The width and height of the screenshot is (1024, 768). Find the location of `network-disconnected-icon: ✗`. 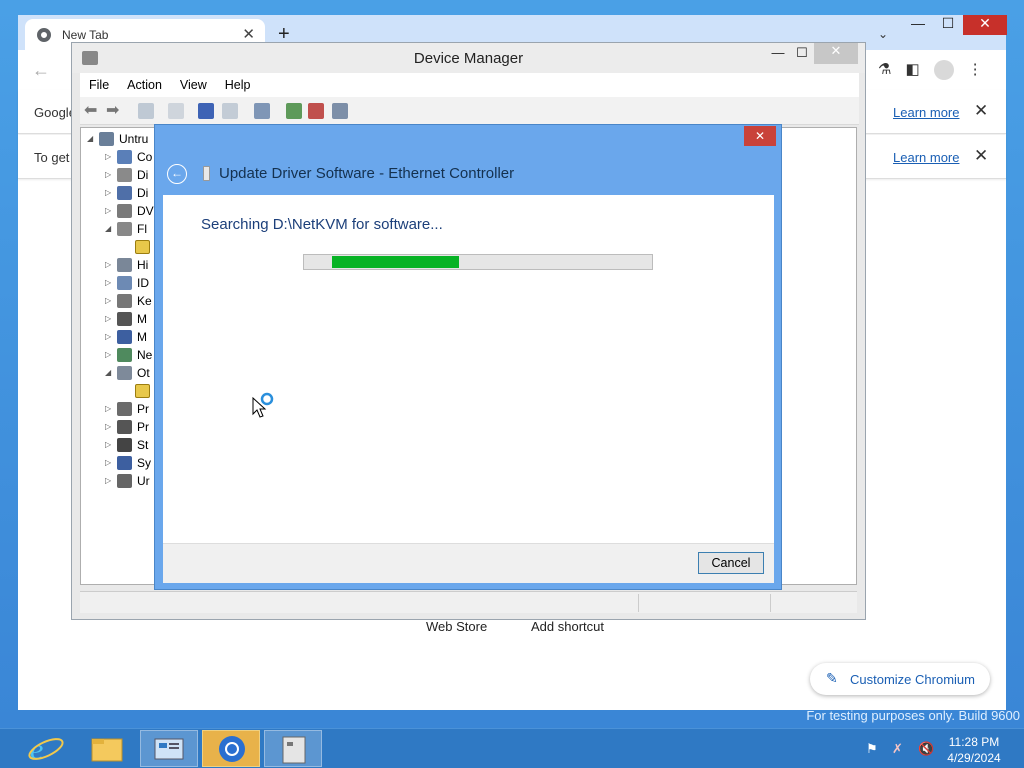

network-disconnected-icon: ✗ is located at coordinates (897, 749).